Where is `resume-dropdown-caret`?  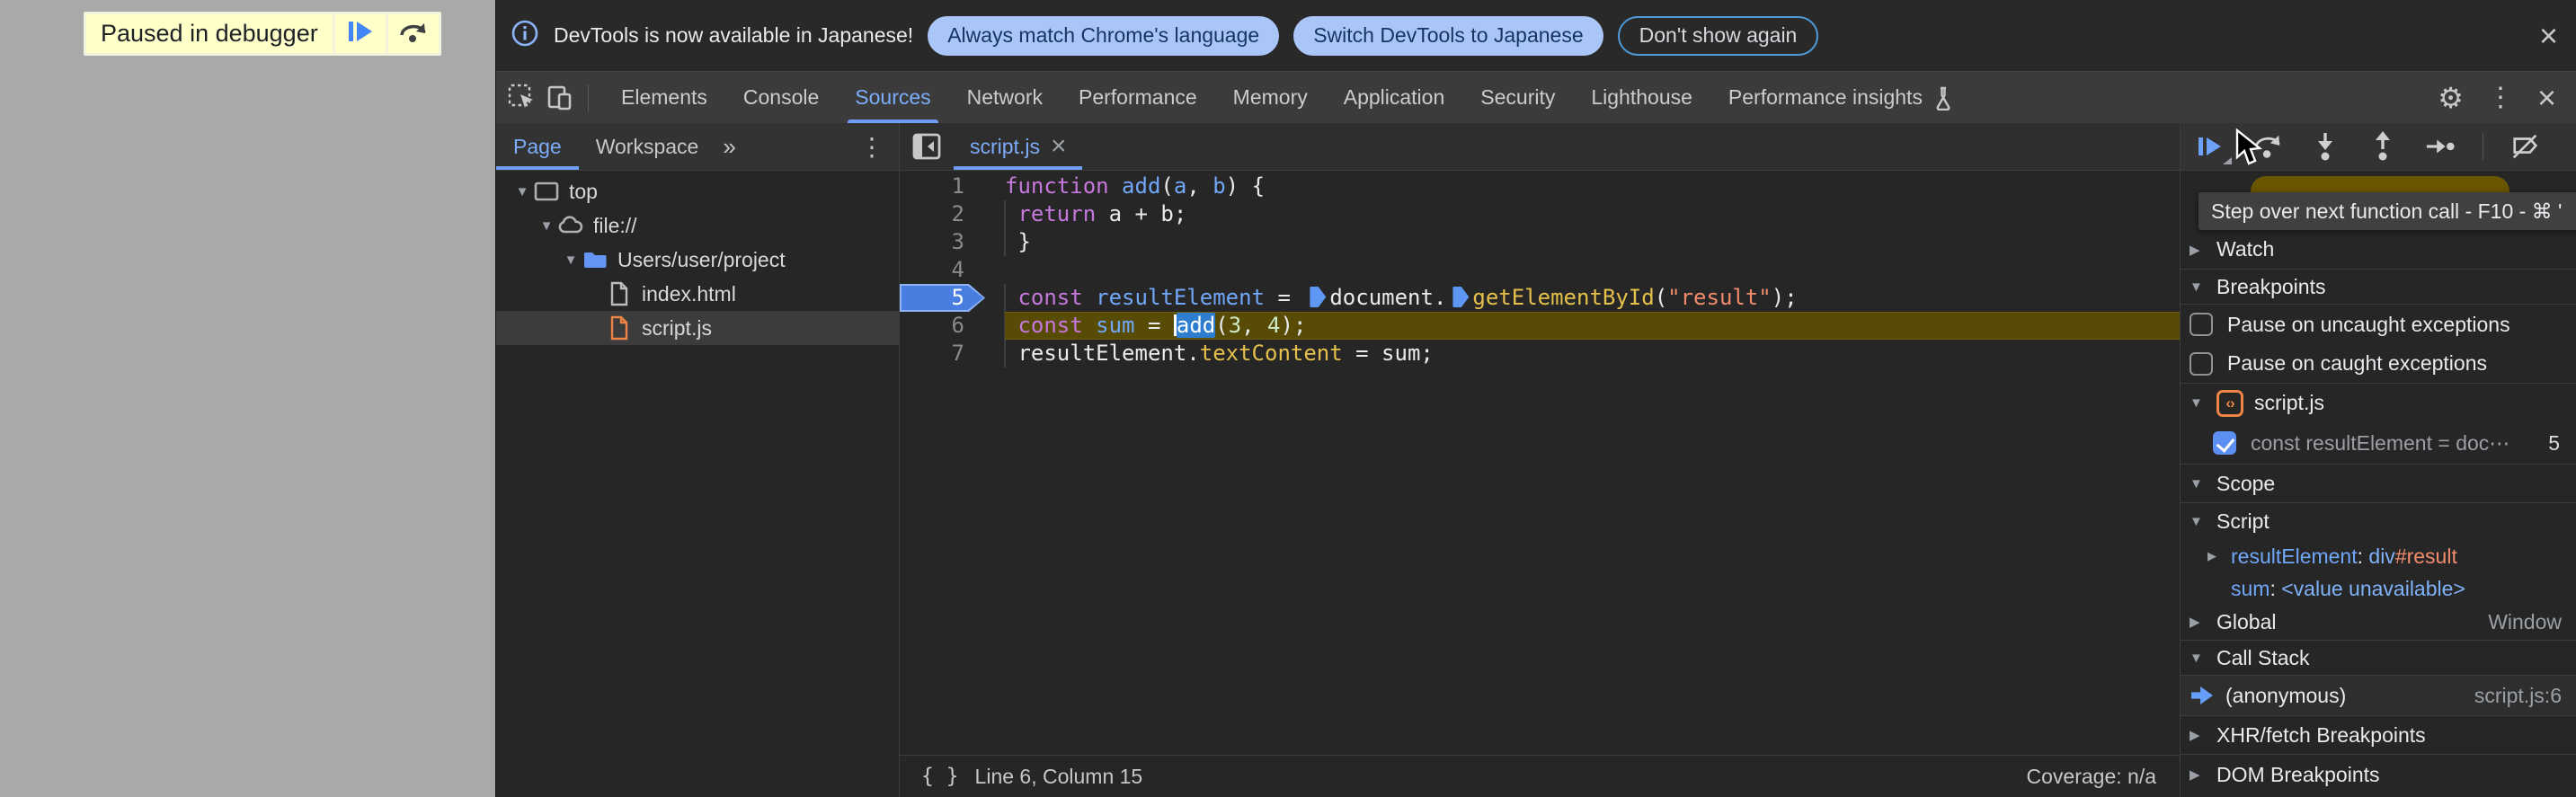 resume-dropdown-caret is located at coordinates (2227, 160).